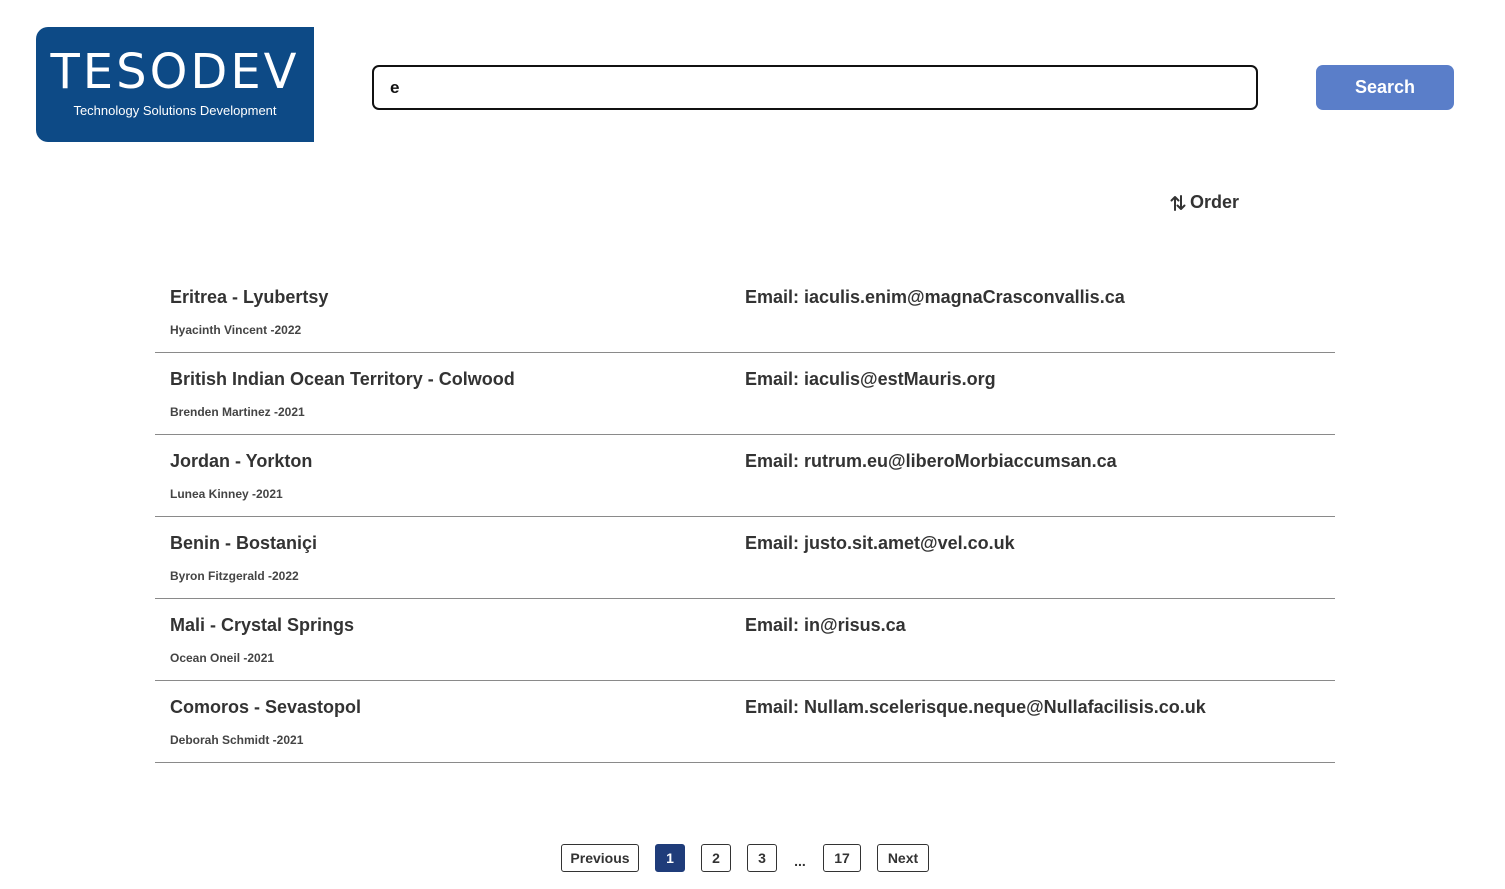 This screenshot has height=889, width=1505. I want to click on order-button: Order, so click(1204, 202).